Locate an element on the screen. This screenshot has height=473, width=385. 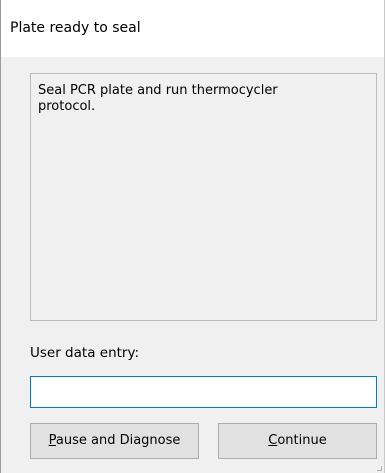
resize-grip-icon is located at coordinates (379, 468).